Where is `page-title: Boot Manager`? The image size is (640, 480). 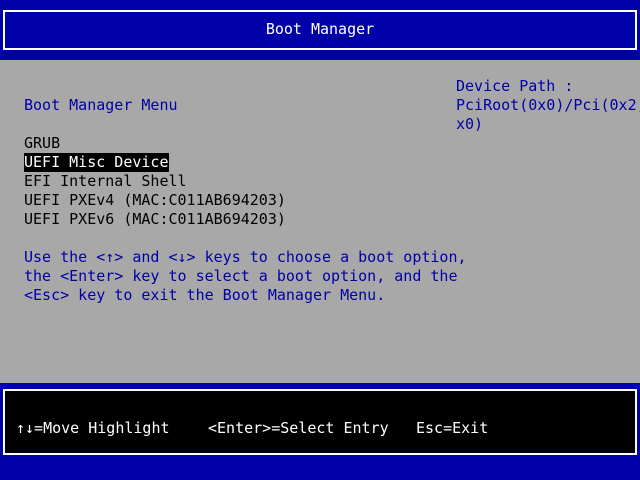 page-title: Boot Manager is located at coordinates (320, 29).